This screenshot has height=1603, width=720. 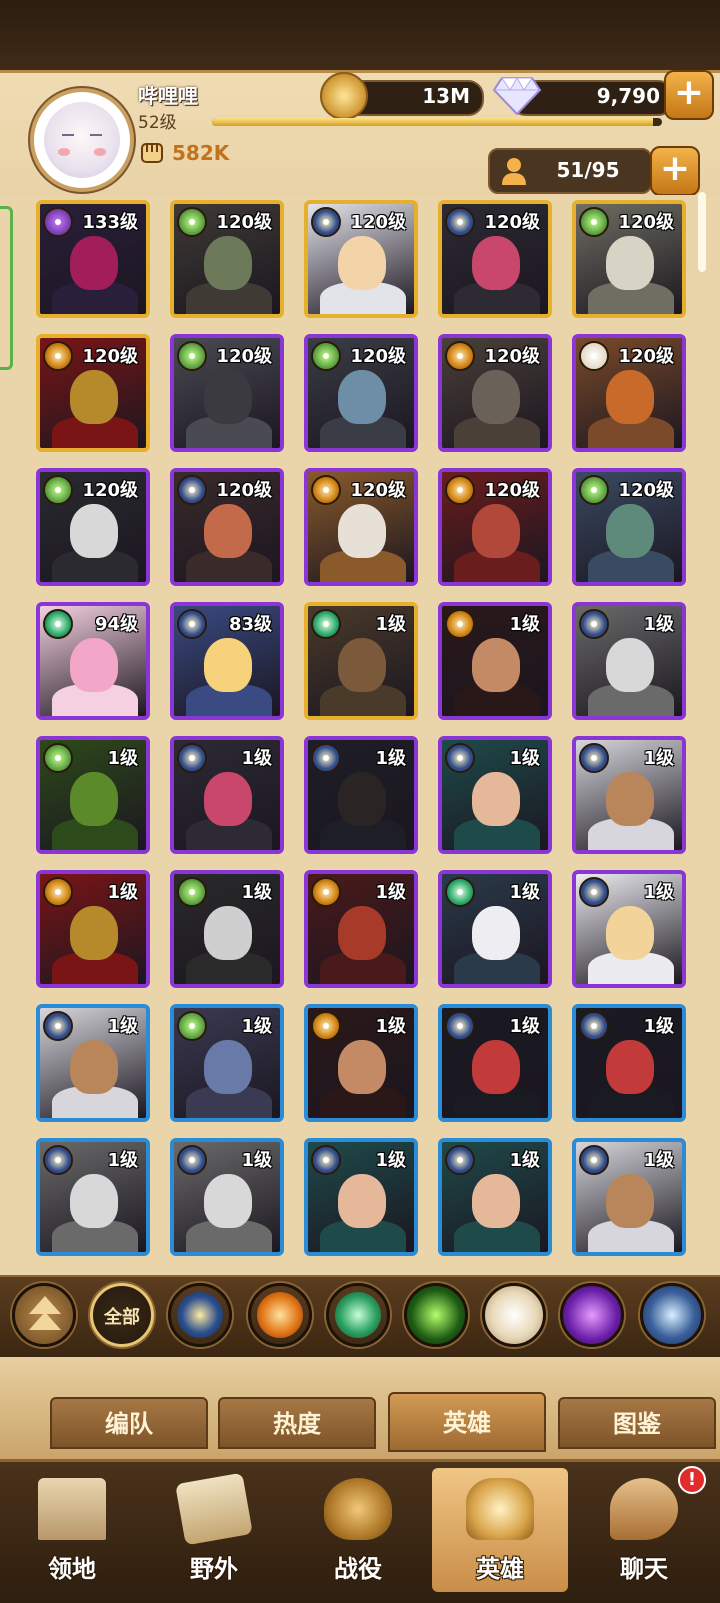 I want to click on hypogean-icon, so click(x=592, y=1315).